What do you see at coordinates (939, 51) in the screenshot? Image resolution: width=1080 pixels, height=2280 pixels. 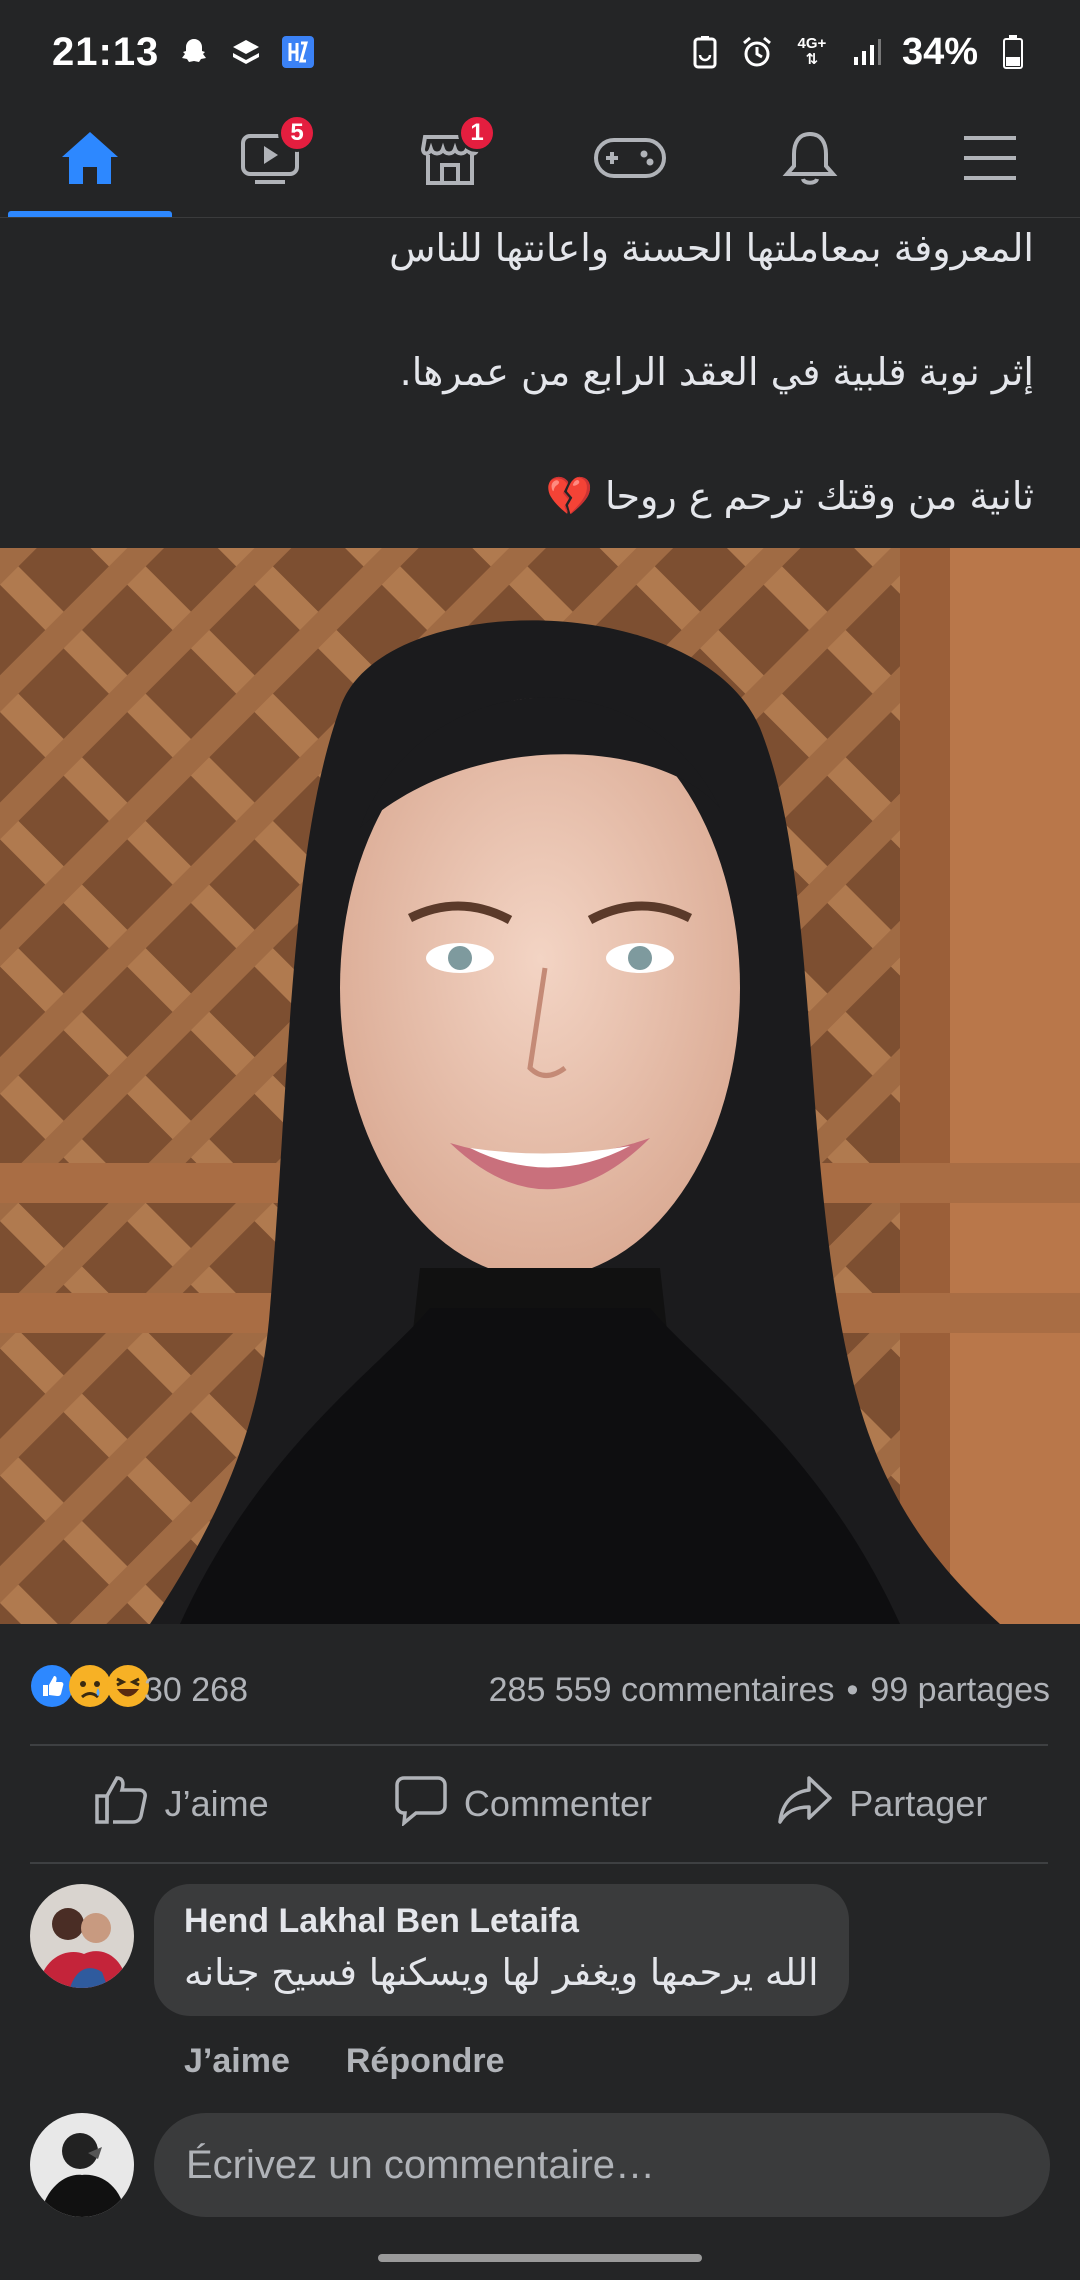 I see `battery-percentage: 34%` at bounding box center [939, 51].